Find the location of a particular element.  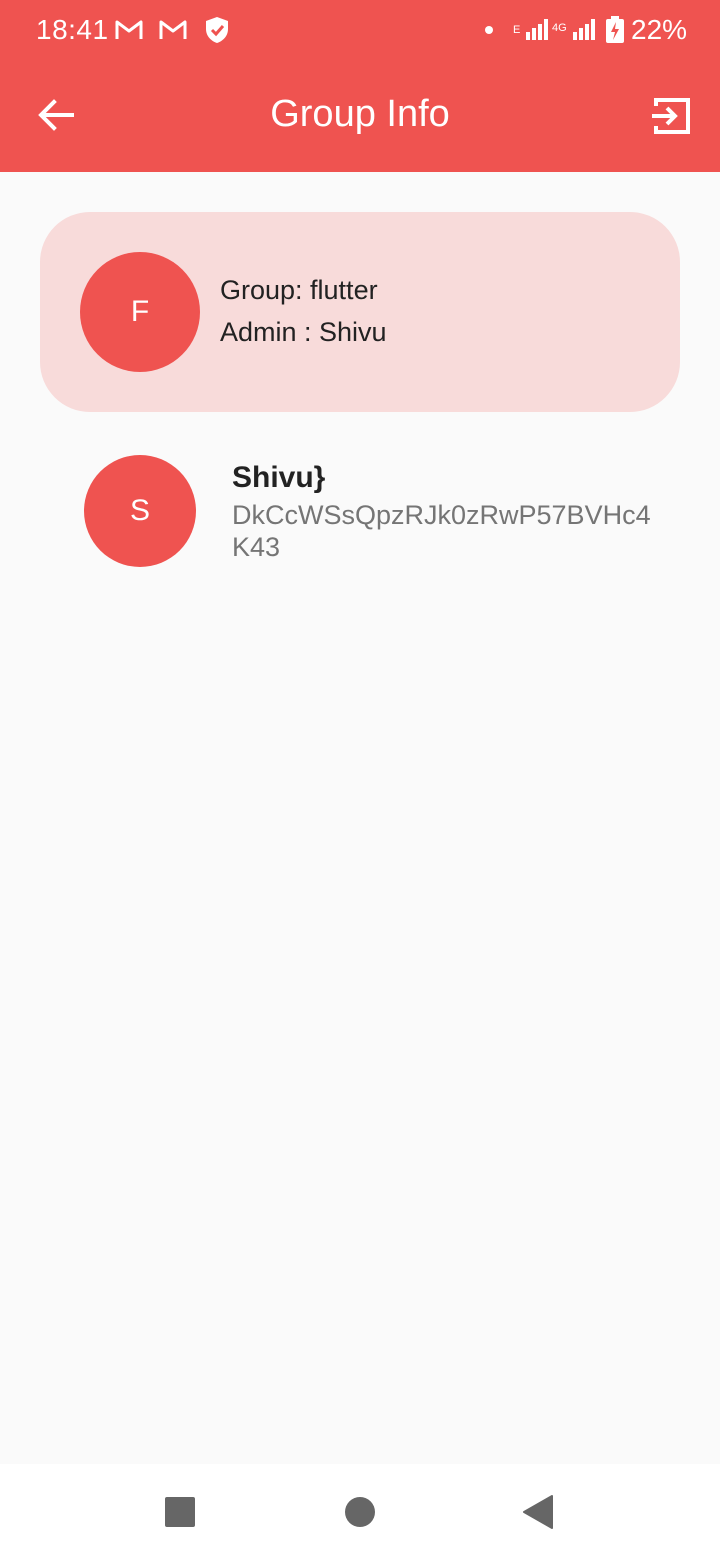

group-avatar: F is located at coordinates (140, 312).